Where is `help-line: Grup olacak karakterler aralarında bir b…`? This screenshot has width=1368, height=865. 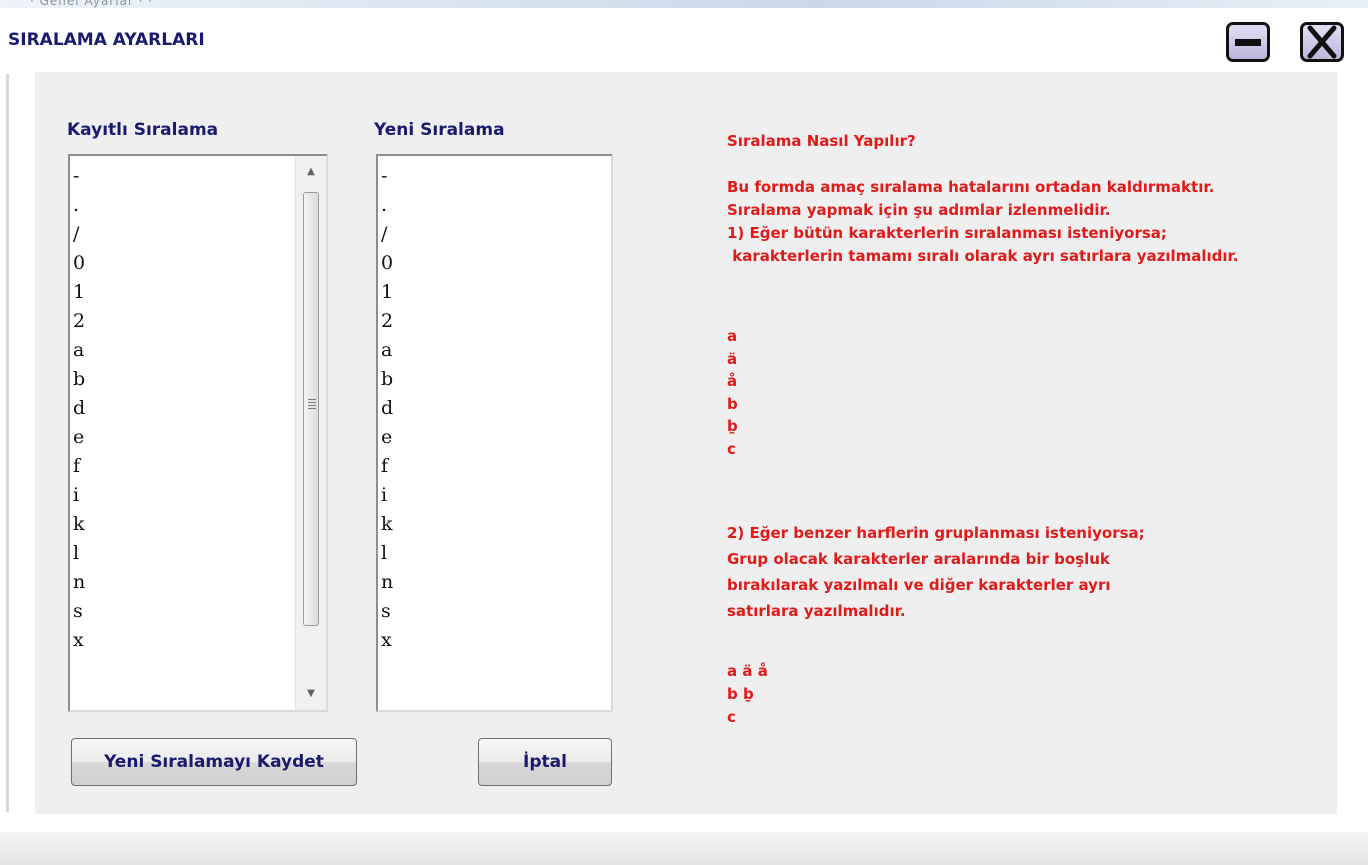
help-line: Grup olacak karakterler aralarında bir b… is located at coordinates (918, 559).